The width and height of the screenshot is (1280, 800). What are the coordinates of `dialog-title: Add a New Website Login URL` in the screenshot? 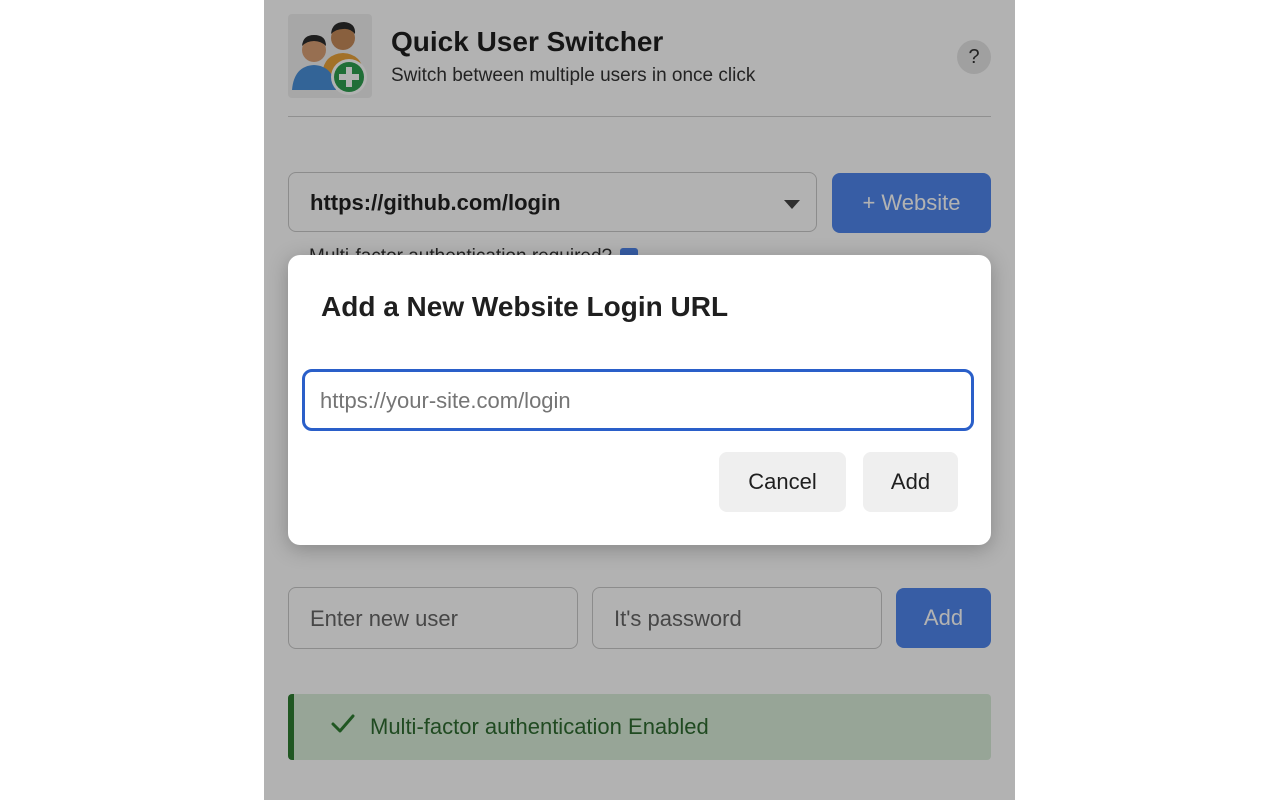 It's located at (525, 306).